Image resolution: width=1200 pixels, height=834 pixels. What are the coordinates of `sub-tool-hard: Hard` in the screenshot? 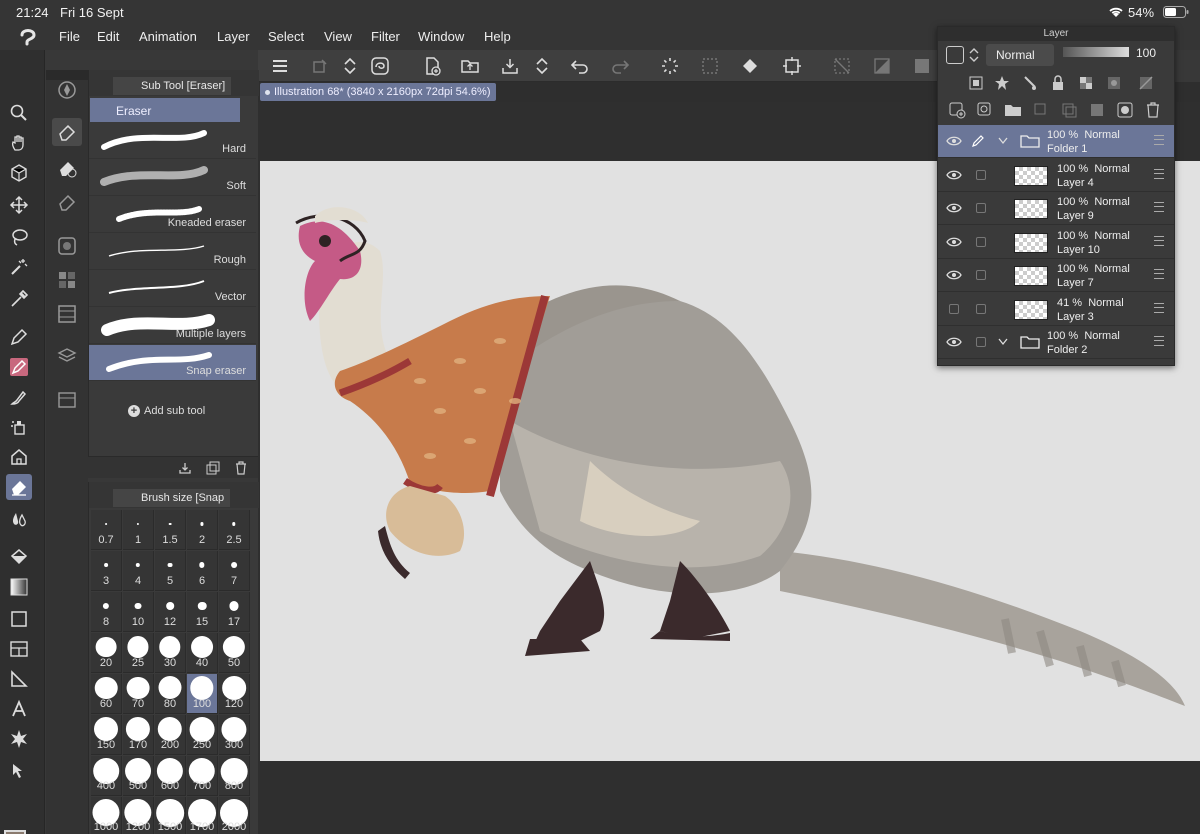 It's located at (172, 141).